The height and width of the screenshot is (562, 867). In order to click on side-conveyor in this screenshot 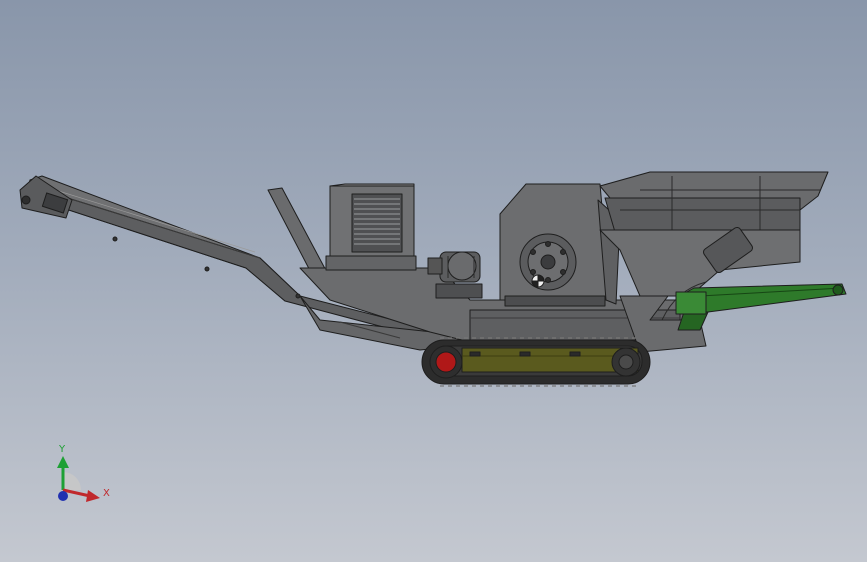, I will do `click(761, 307)`.